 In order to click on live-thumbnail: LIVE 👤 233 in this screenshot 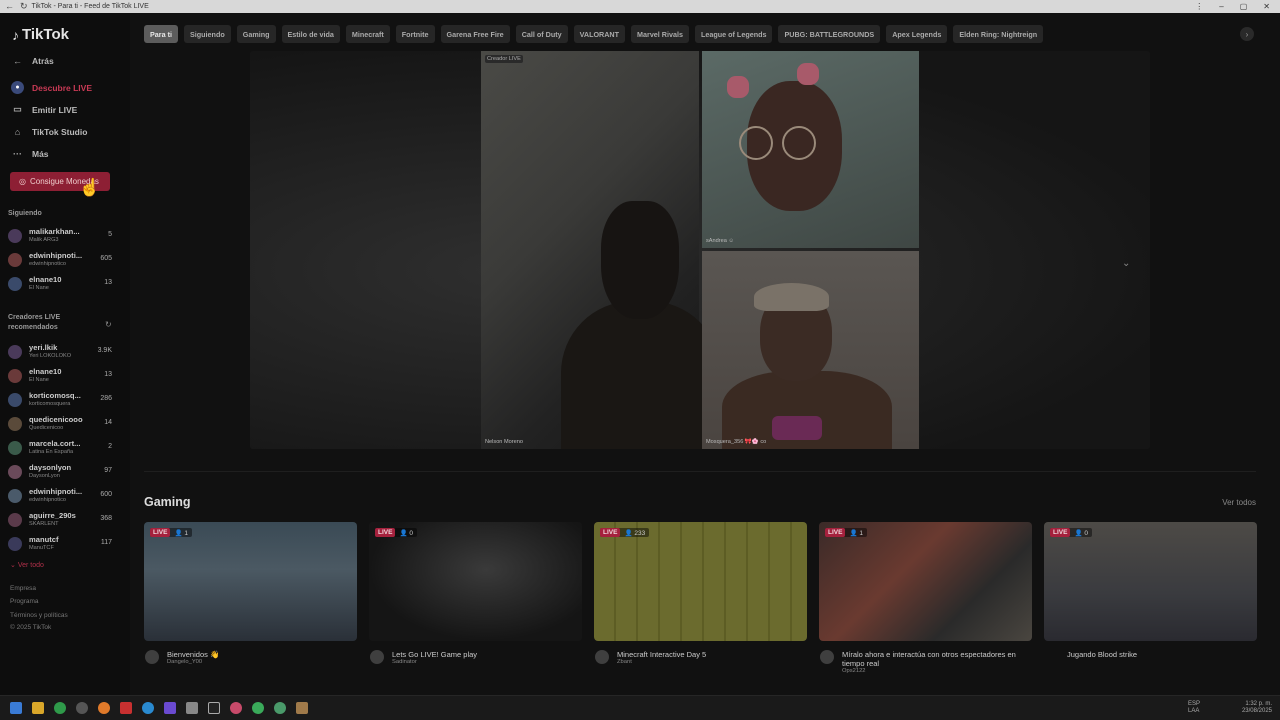, I will do `click(700, 581)`.